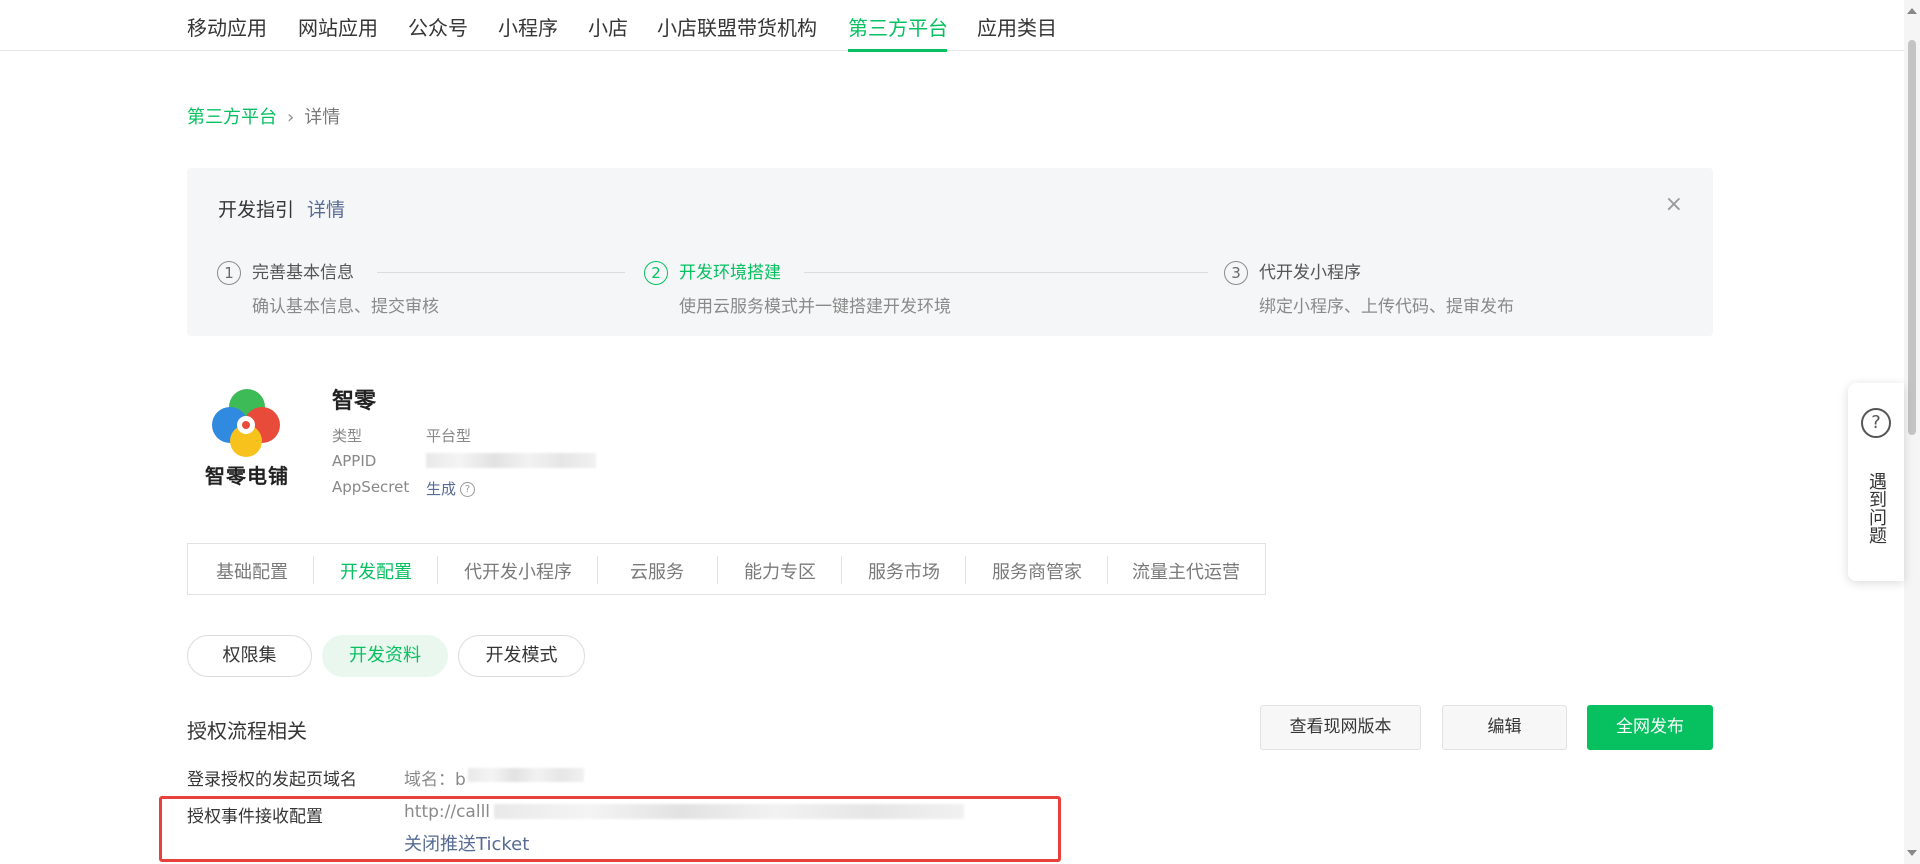 The height and width of the screenshot is (864, 1920). Describe the element at coordinates (1674, 204) in the screenshot. I see `close-icon: ×` at that location.